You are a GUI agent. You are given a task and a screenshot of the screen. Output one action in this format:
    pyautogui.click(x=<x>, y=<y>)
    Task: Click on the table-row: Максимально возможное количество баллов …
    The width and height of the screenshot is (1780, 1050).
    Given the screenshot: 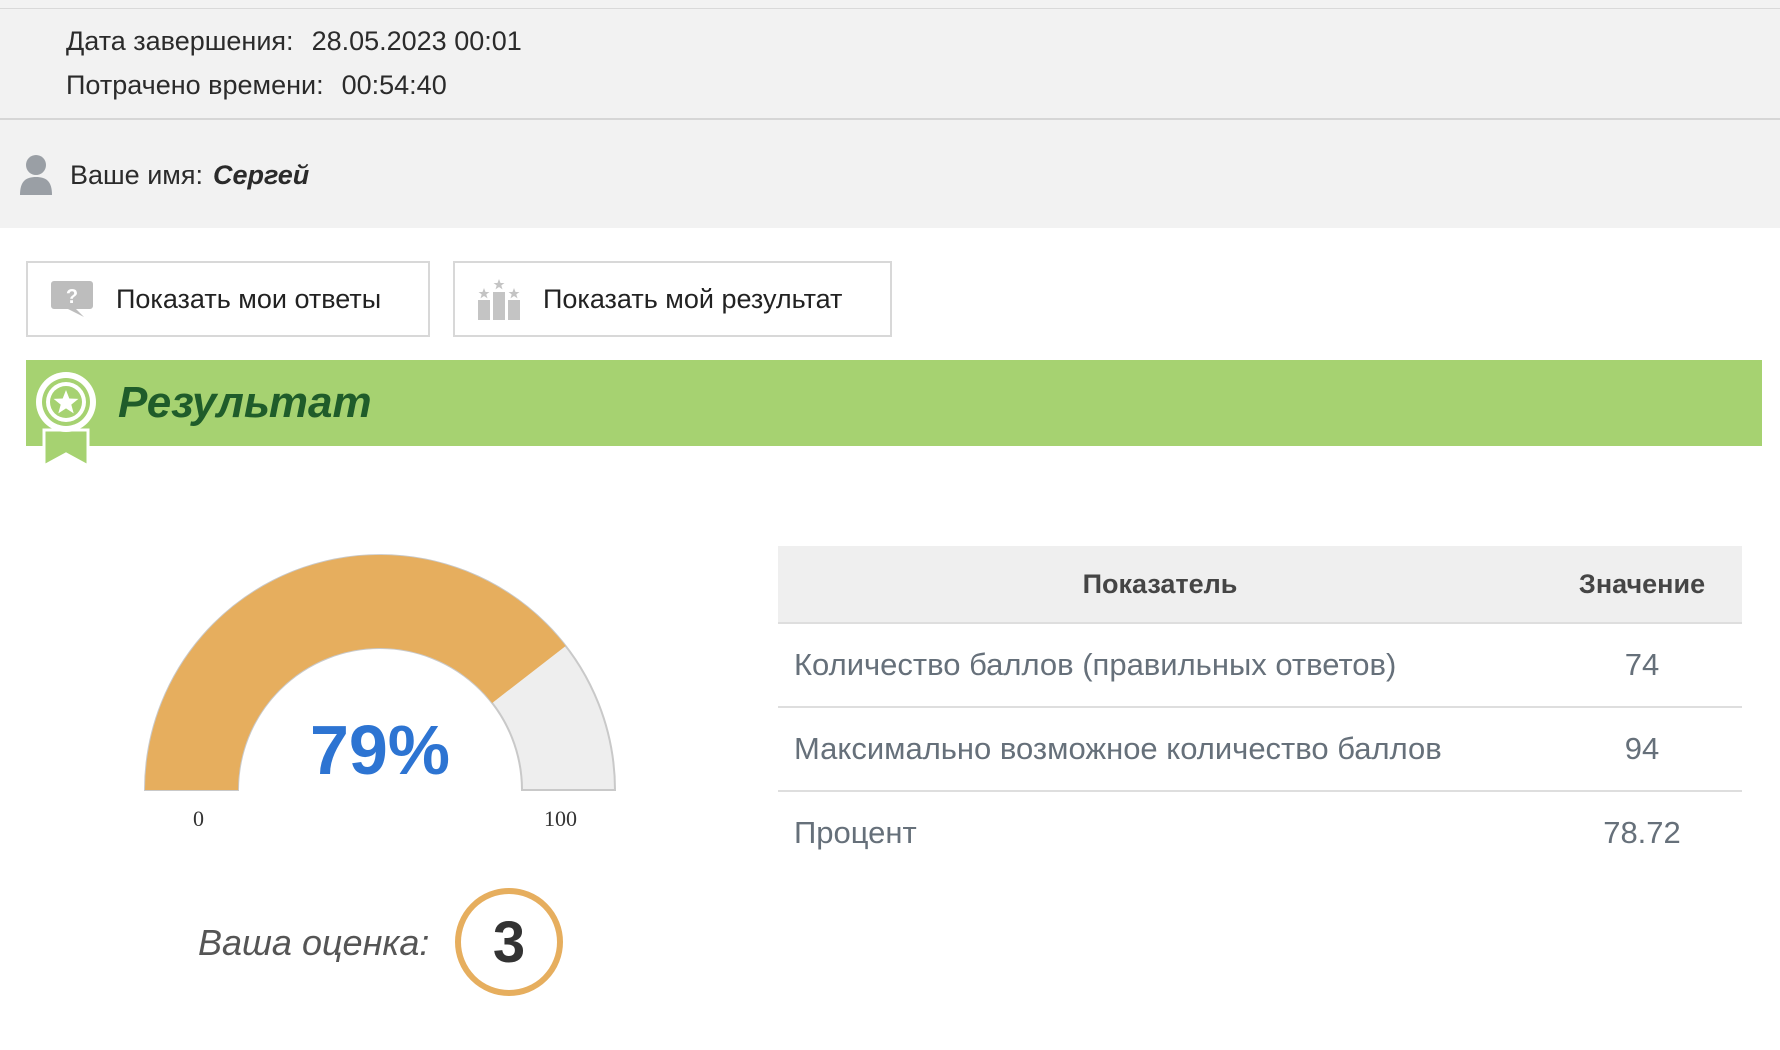 What is the action you would take?
    pyautogui.click(x=1260, y=748)
    